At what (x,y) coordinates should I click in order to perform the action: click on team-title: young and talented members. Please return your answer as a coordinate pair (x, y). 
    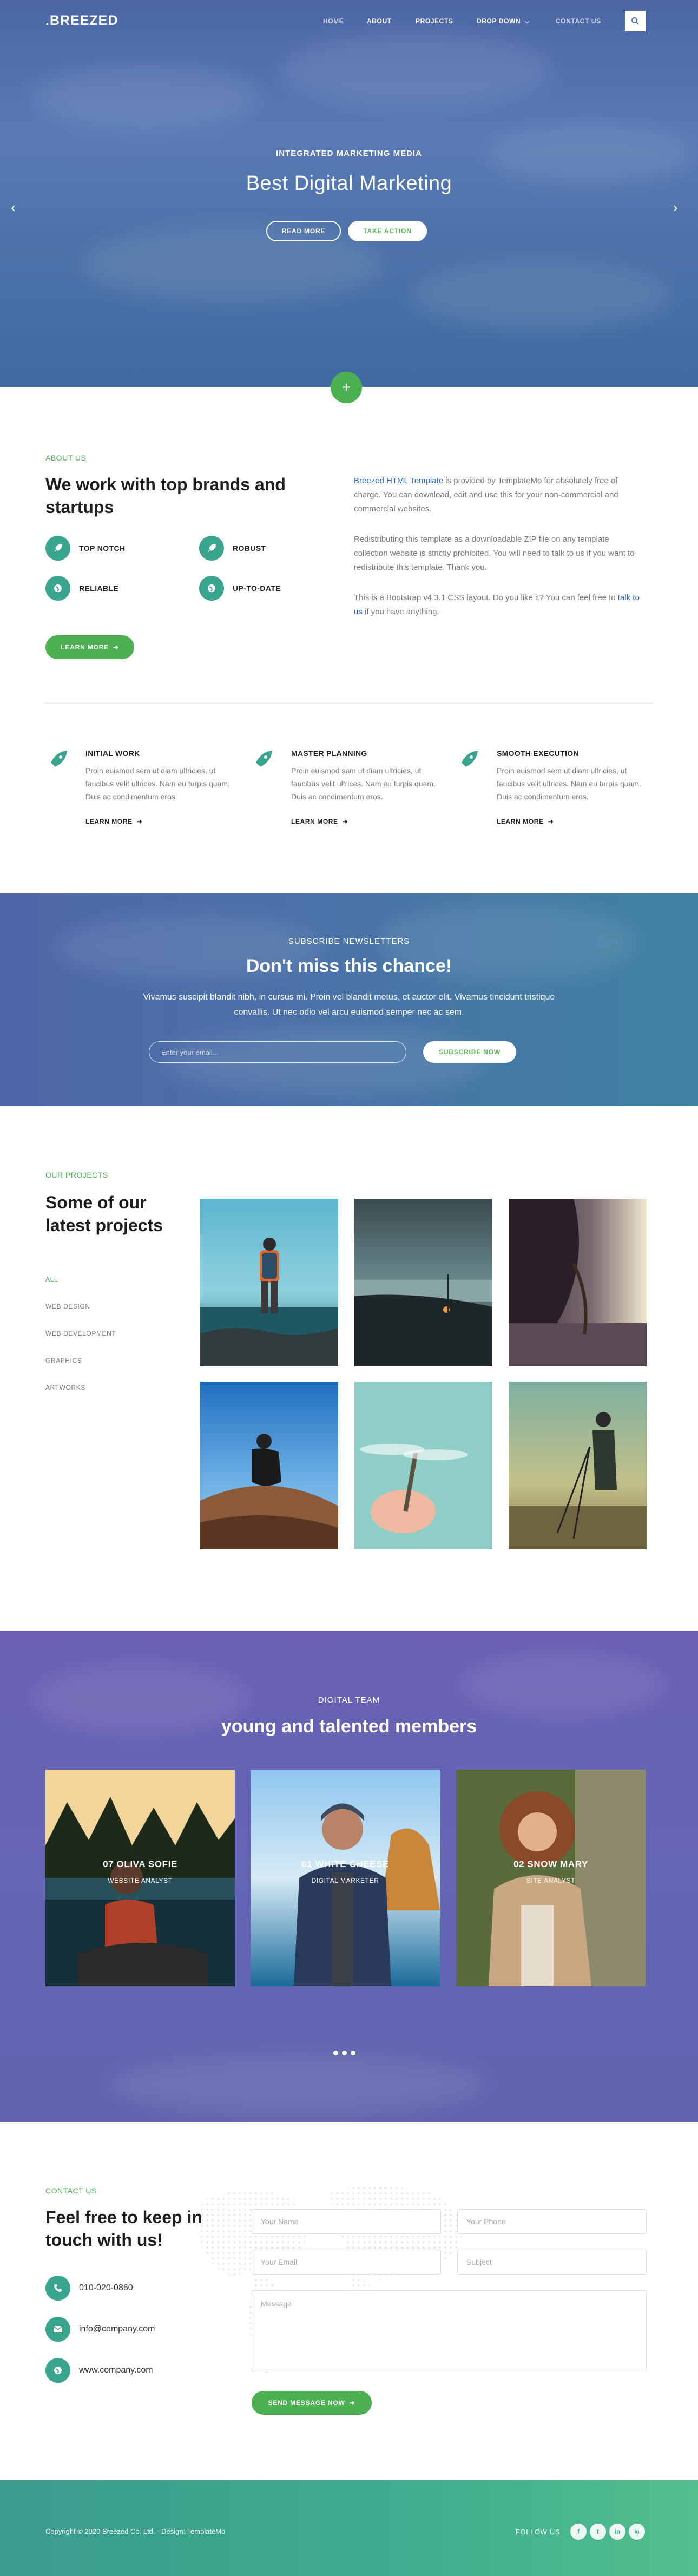
    Looking at the image, I should click on (349, 1726).